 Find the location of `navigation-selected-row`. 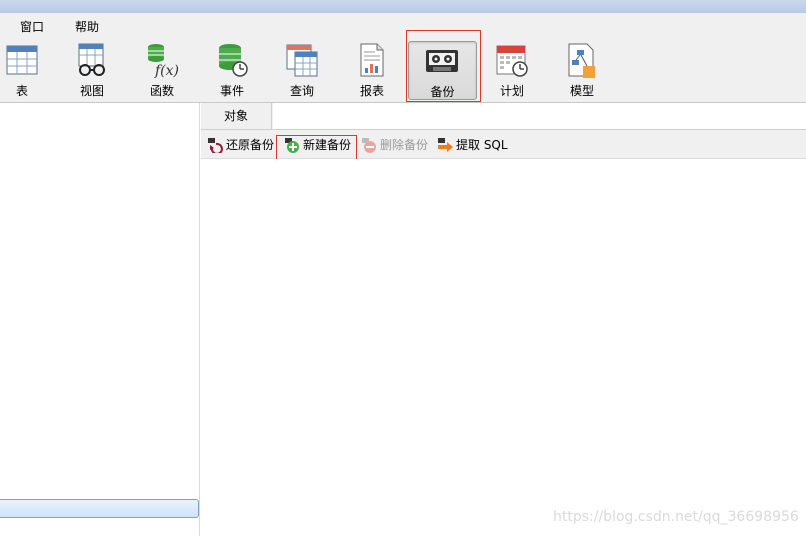

navigation-selected-row is located at coordinates (99, 508).